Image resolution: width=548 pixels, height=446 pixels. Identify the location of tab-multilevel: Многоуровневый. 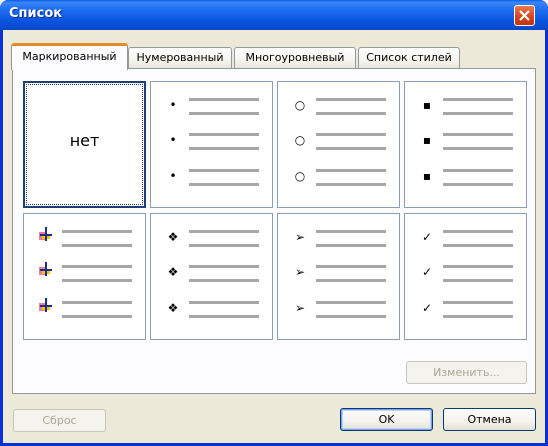
(295, 58).